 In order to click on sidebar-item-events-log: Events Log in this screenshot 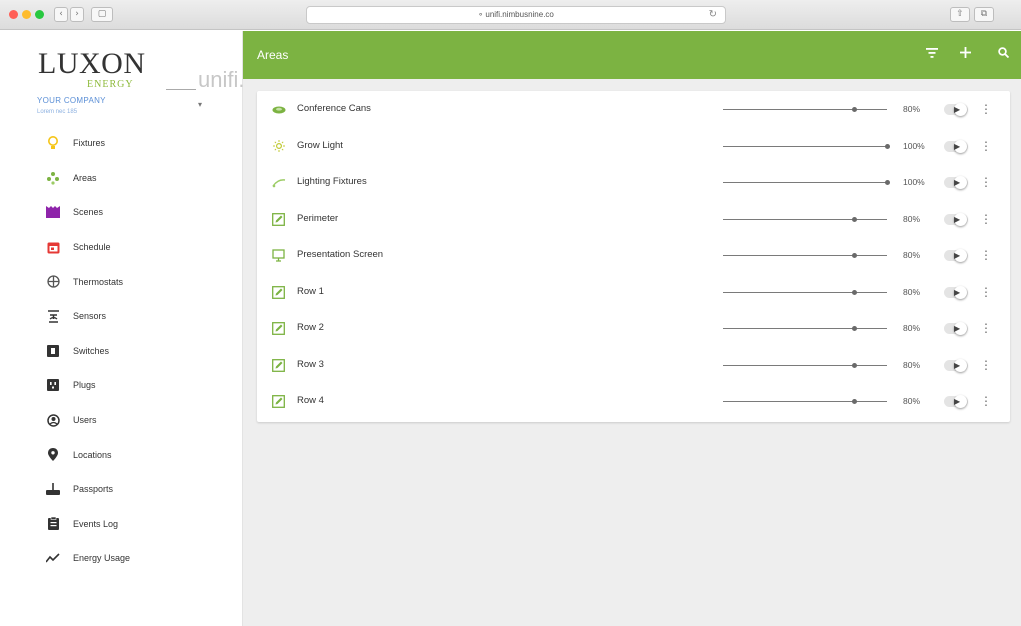, I will do `click(121, 524)`.